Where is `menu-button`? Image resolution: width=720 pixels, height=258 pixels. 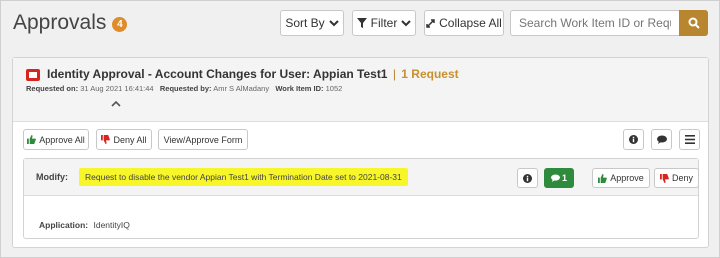 menu-button is located at coordinates (689, 139).